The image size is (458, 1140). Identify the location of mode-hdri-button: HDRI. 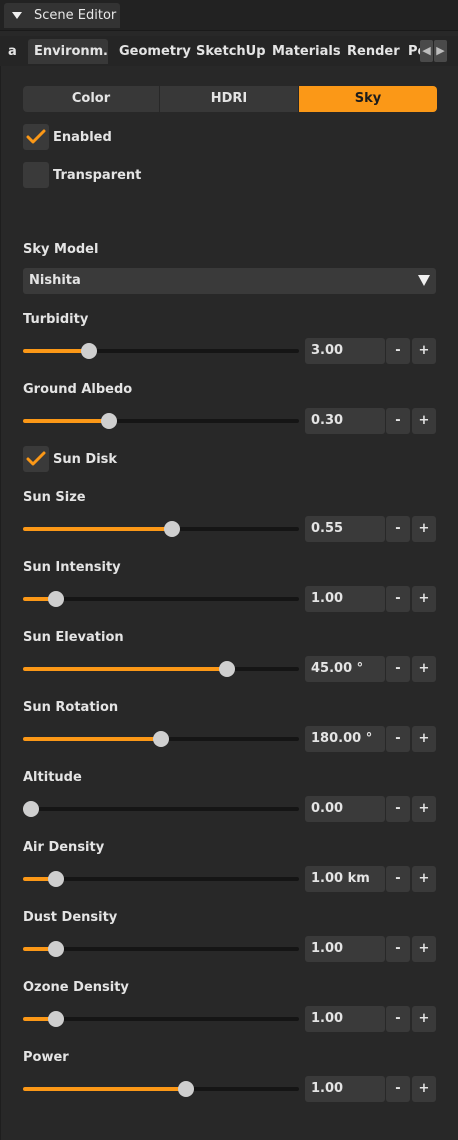
(229, 99).